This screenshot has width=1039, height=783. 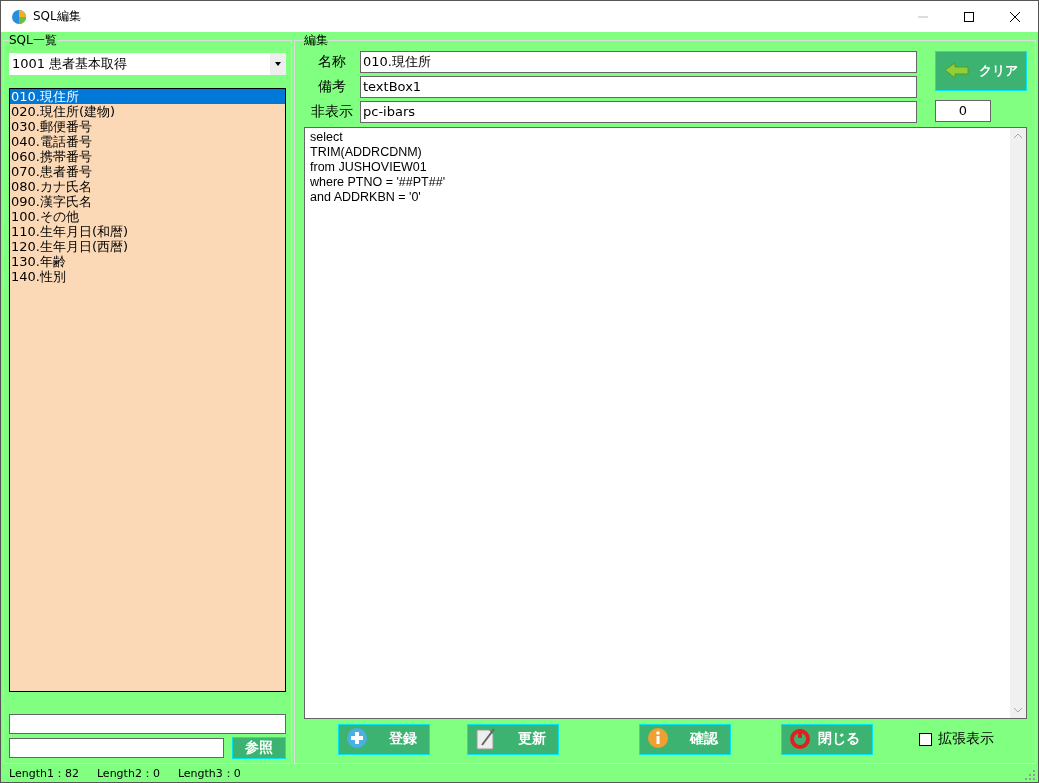 I want to click on resize-grip-icon, so click(x=1030, y=775).